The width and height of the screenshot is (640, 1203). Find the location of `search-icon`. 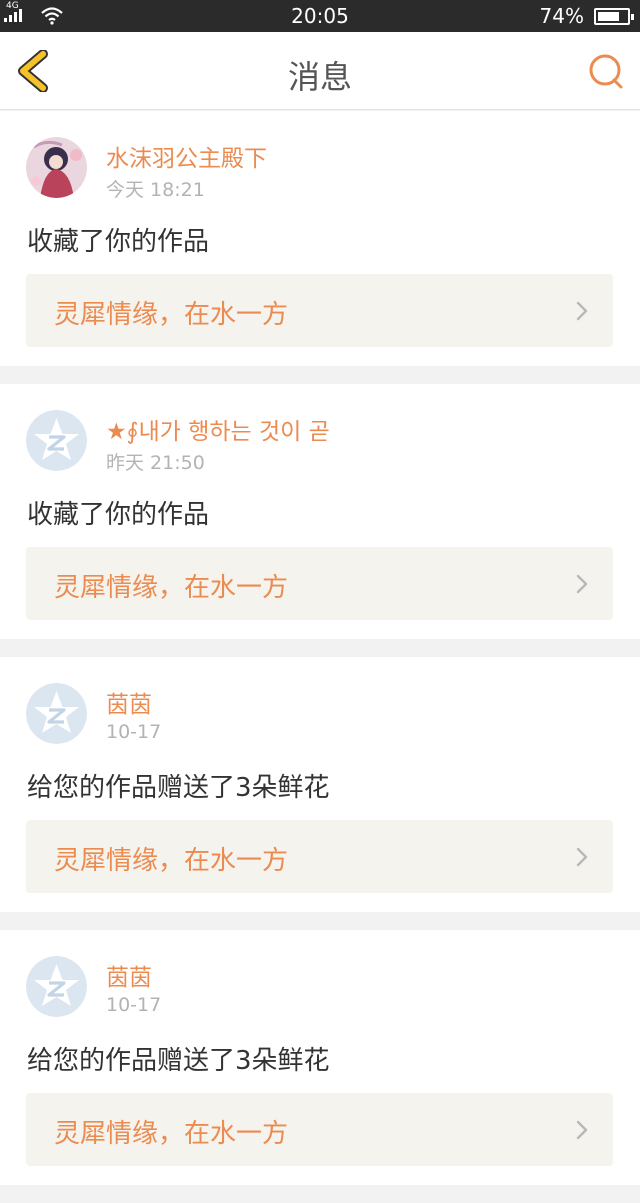

search-icon is located at coordinates (606, 72).